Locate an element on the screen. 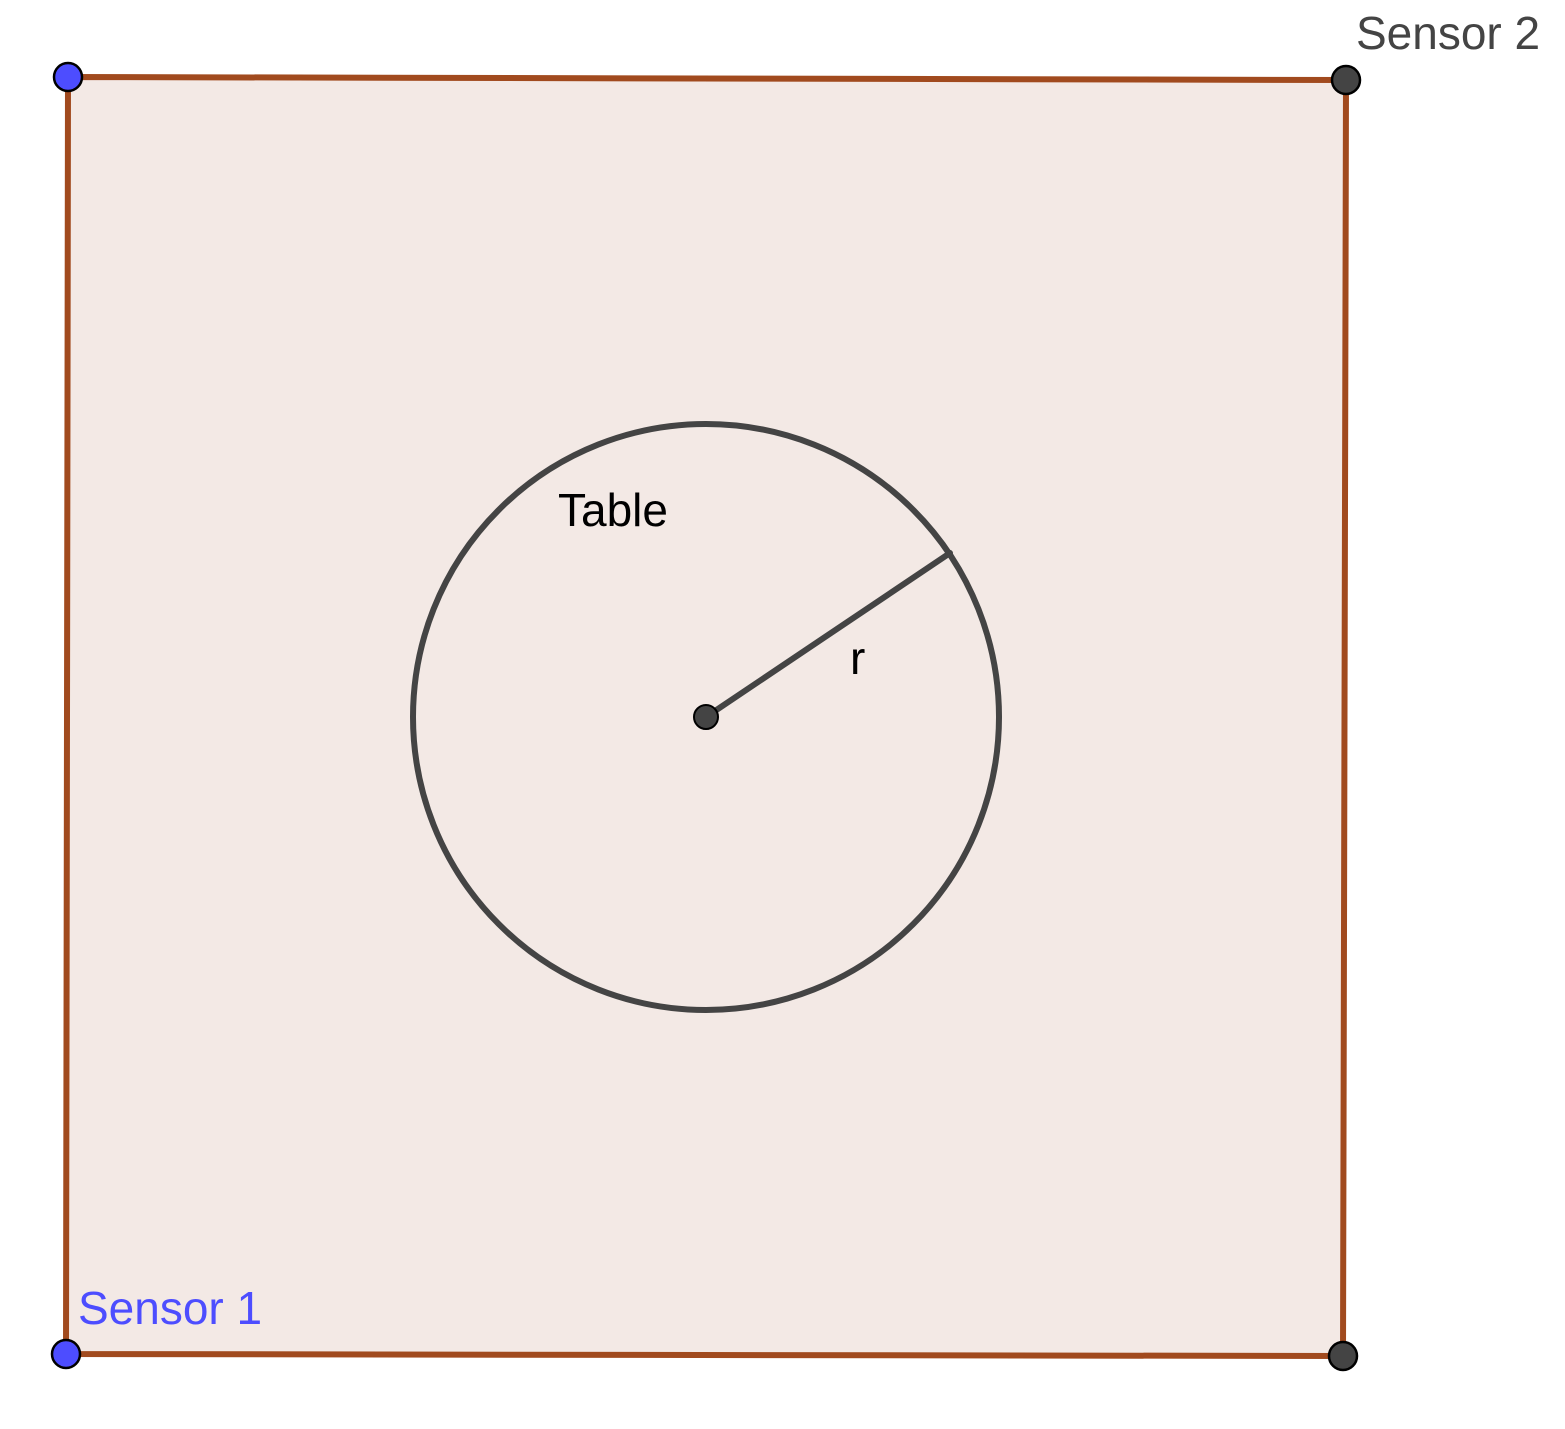  sensor2-point is located at coordinates (1346, 80).